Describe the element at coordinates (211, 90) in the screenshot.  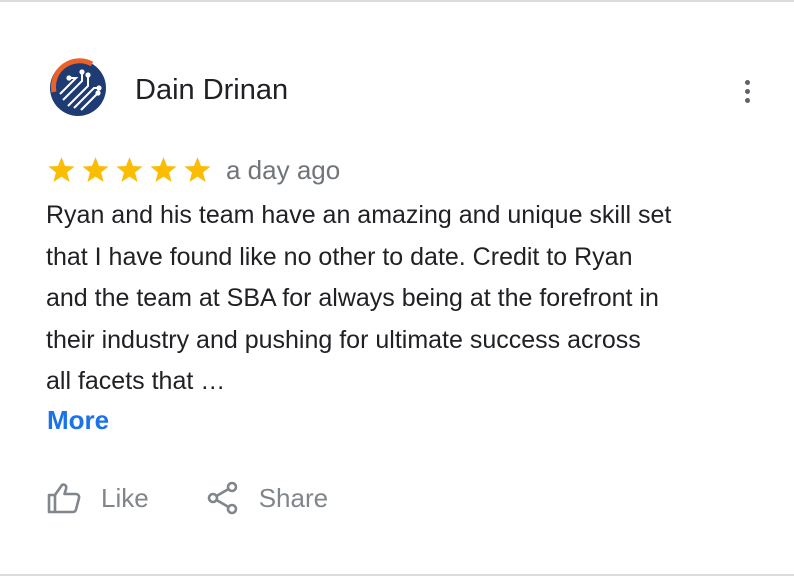
I see `author-name: Dain Drinan` at that location.